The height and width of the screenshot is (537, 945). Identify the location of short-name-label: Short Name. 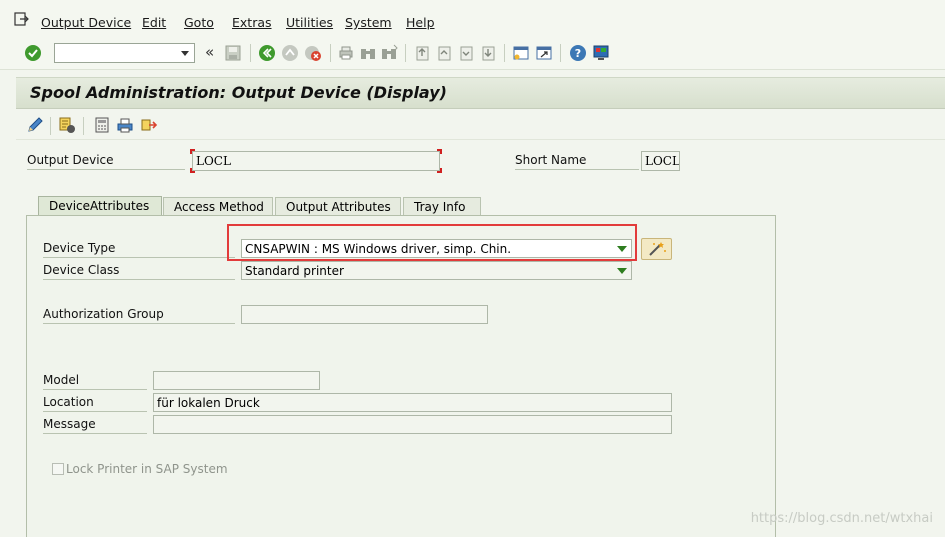
(577, 161).